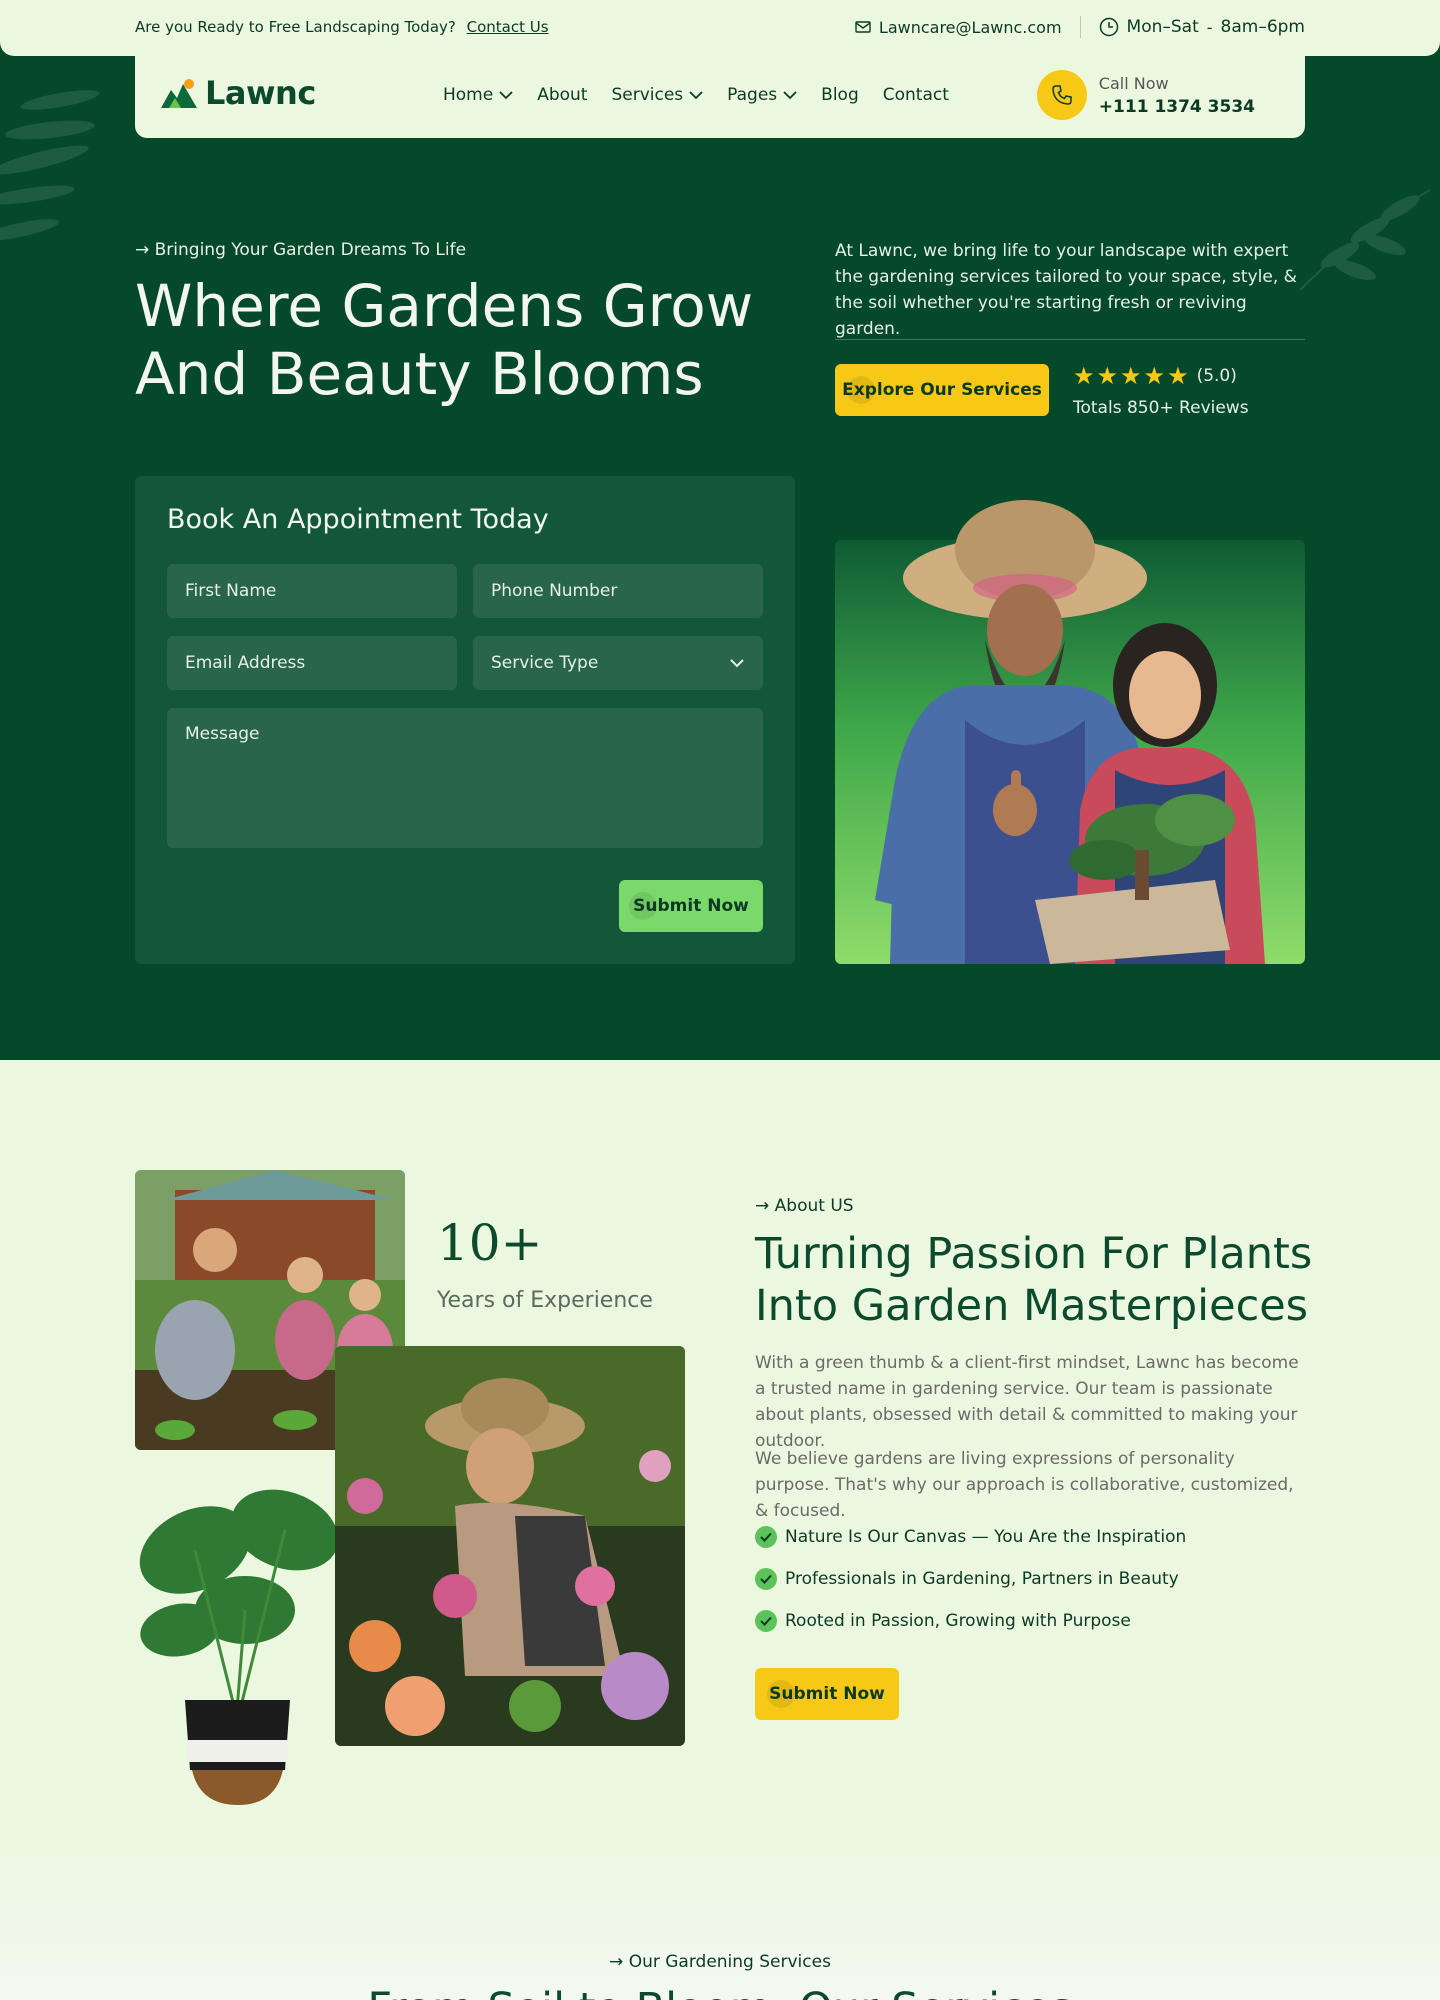  What do you see at coordinates (239, 1647) in the screenshot?
I see `potted-plant-image` at bounding box center [239, 1647].